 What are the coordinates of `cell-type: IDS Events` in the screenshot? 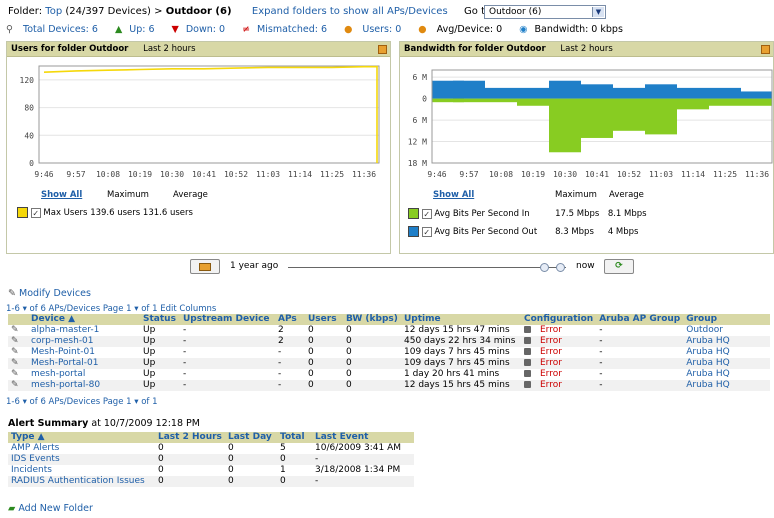 It's located at (81, 459).